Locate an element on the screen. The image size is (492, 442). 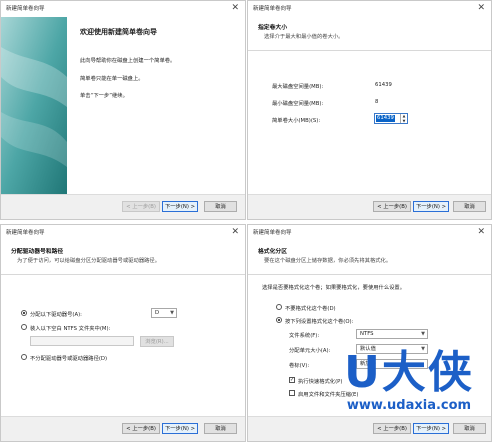
volume-size-label: 简单卷大小(MB)(S): is located at coordinates (296, 121).